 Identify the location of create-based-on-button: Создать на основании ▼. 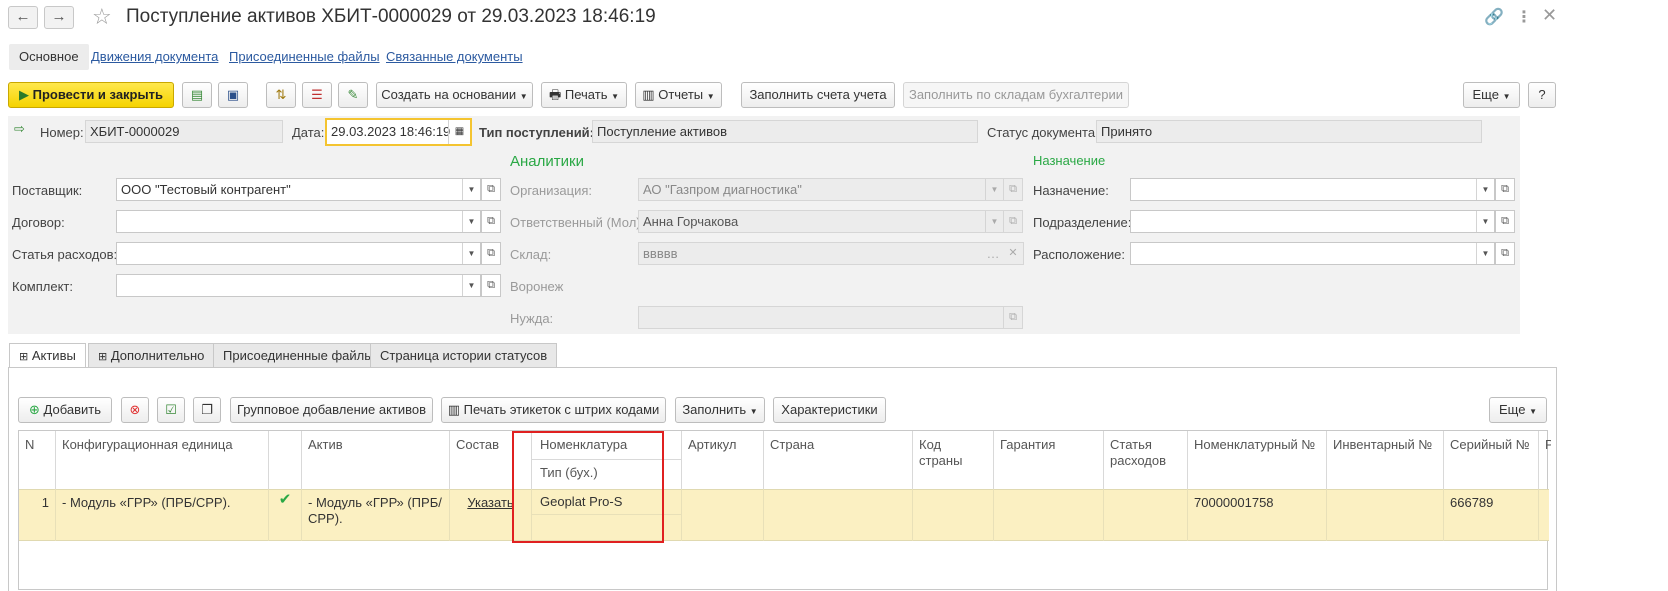
(454, 95).